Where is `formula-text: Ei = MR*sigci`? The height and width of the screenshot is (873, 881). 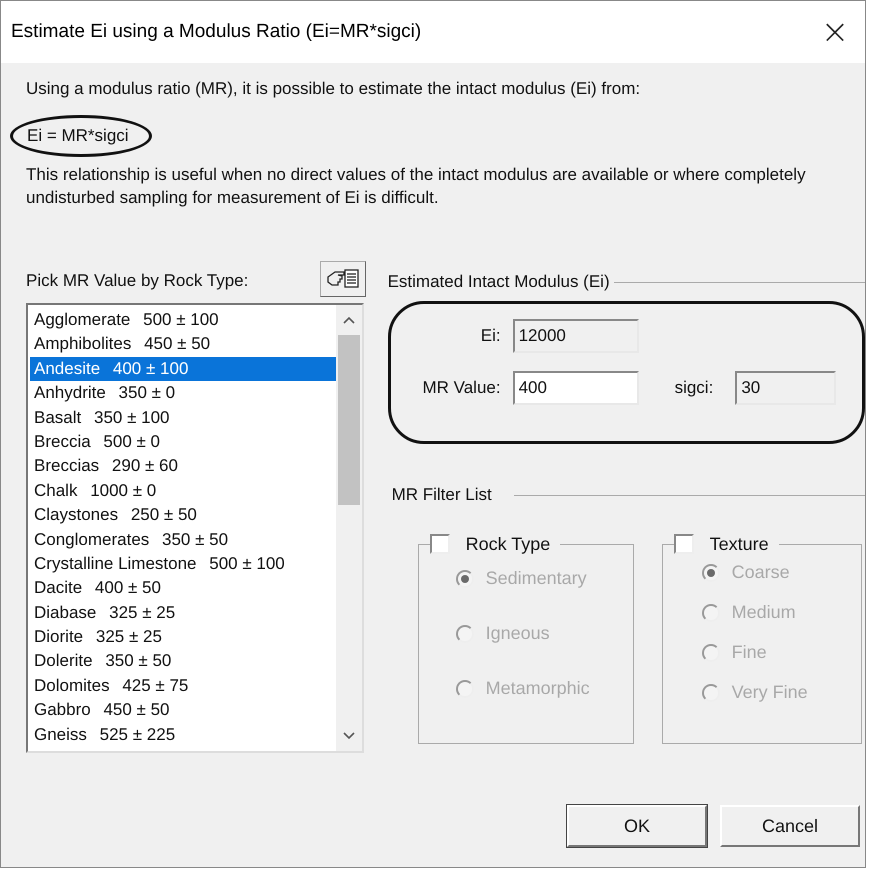
formula-text: Ei = MR*sigci is located at coordinates (78, 136).